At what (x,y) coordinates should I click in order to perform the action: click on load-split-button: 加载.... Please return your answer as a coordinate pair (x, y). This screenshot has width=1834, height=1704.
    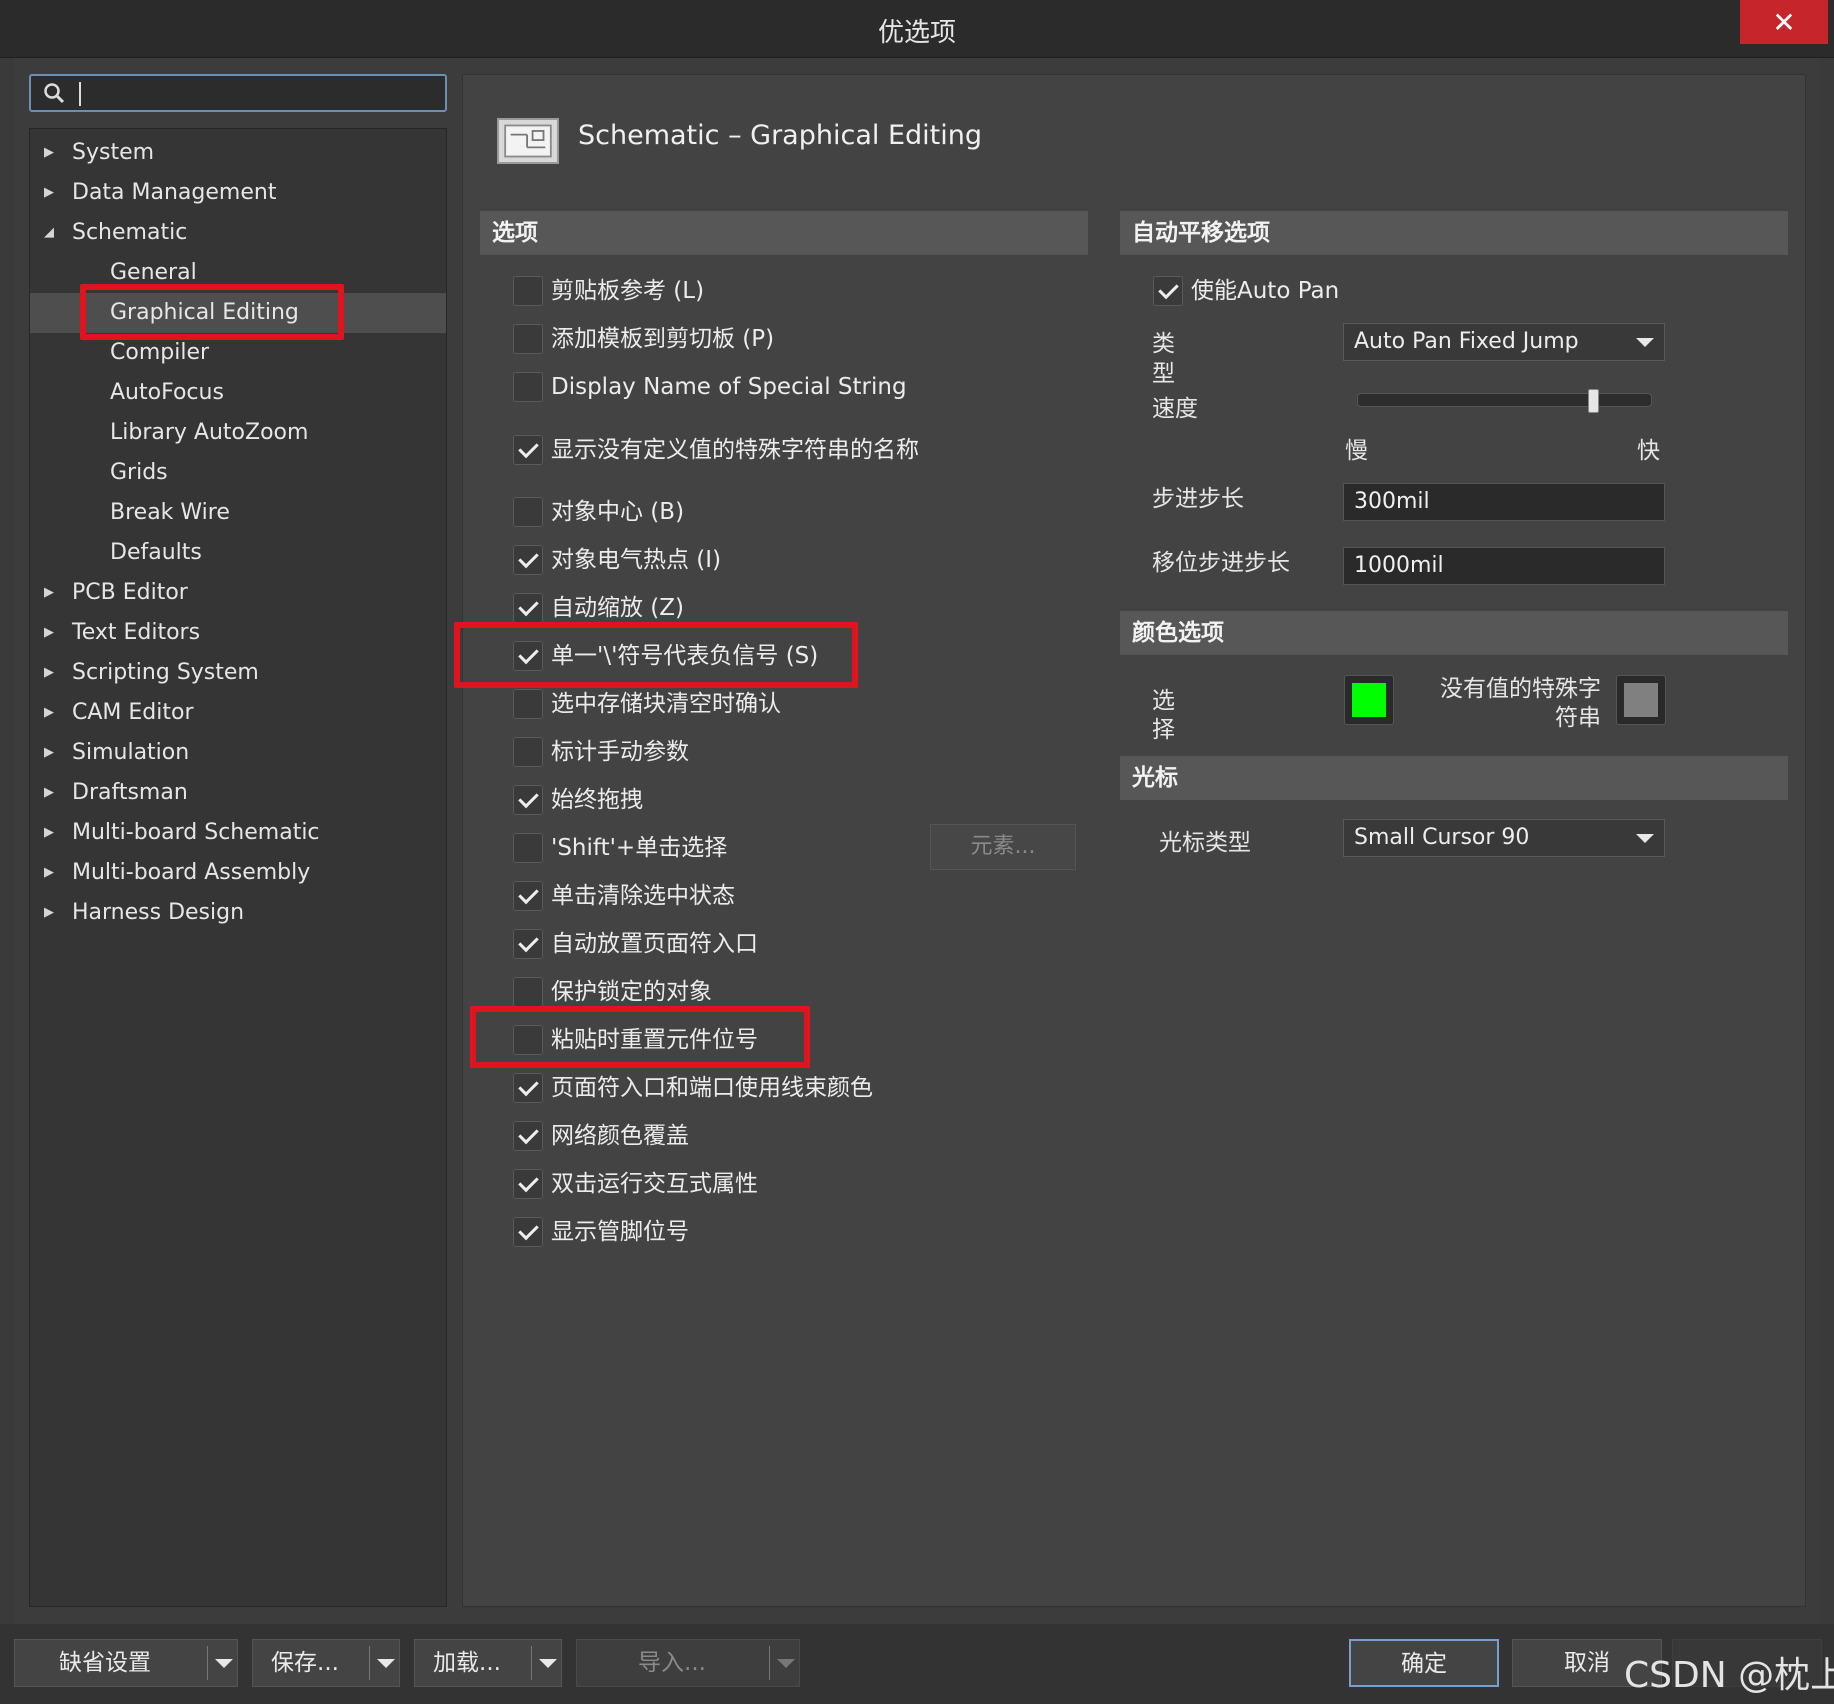
    Looking at the image, I should click on (488, 1663).